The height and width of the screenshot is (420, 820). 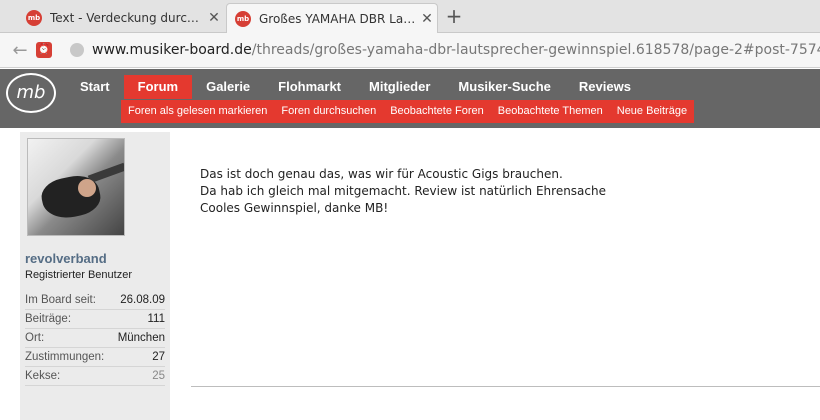 I want to click on stat-label: Beiträge:, so click(x=48, y=319).